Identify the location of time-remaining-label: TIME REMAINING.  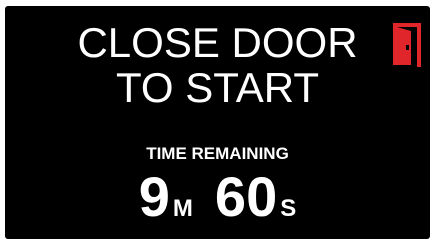
(217, 153).